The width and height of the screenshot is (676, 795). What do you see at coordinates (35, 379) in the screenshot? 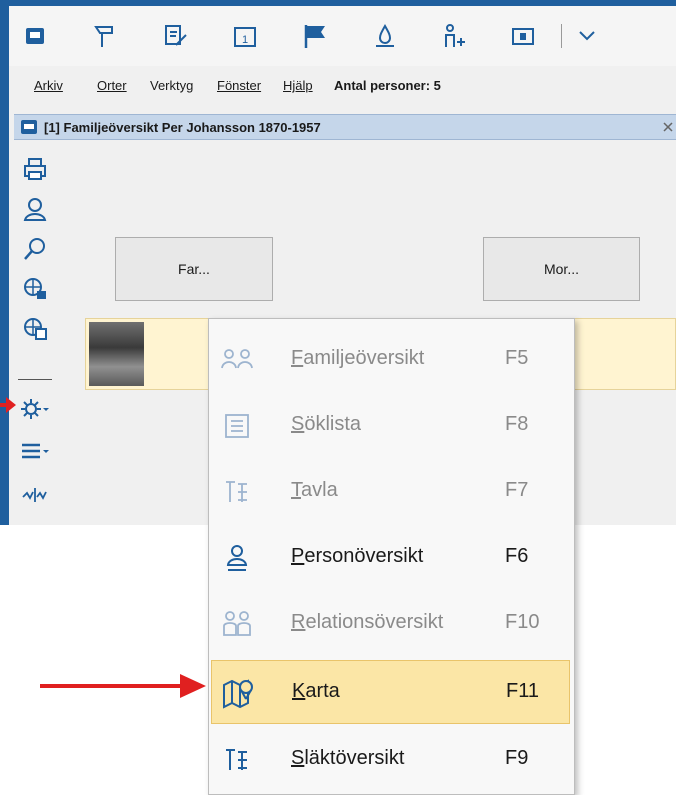
I see `side-separator` at bounding box center [35, 379].